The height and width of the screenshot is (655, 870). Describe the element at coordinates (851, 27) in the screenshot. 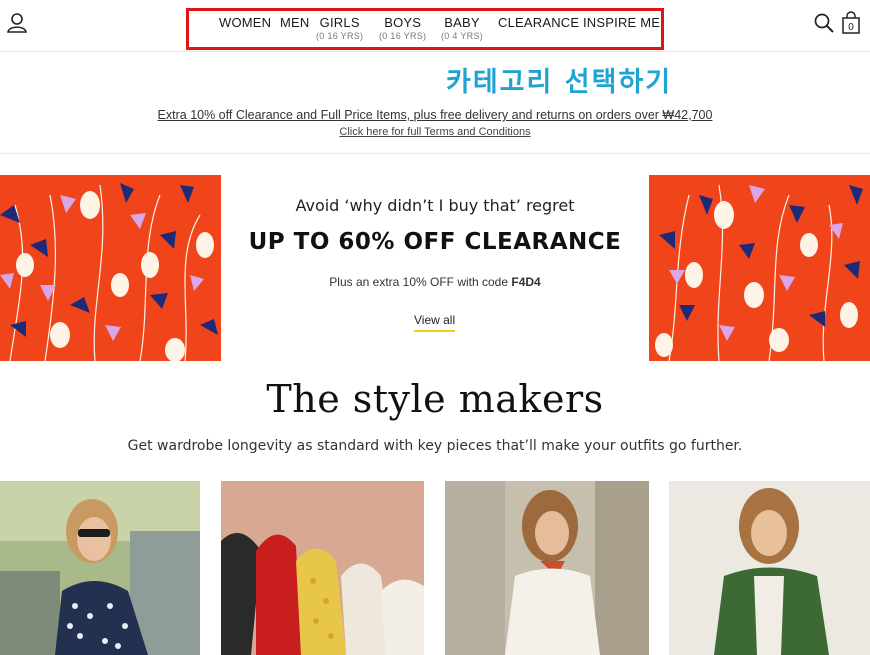

I see `bag-count: 0` at that location.